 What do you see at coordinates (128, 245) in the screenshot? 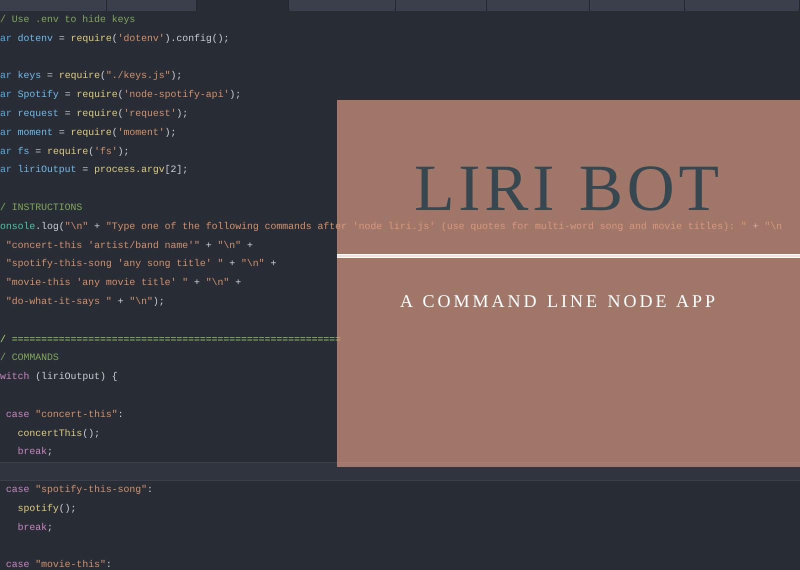
I see `code-line: "concert-this 'artist/band name'" + "\n" +` at bounding box center [128, 245].